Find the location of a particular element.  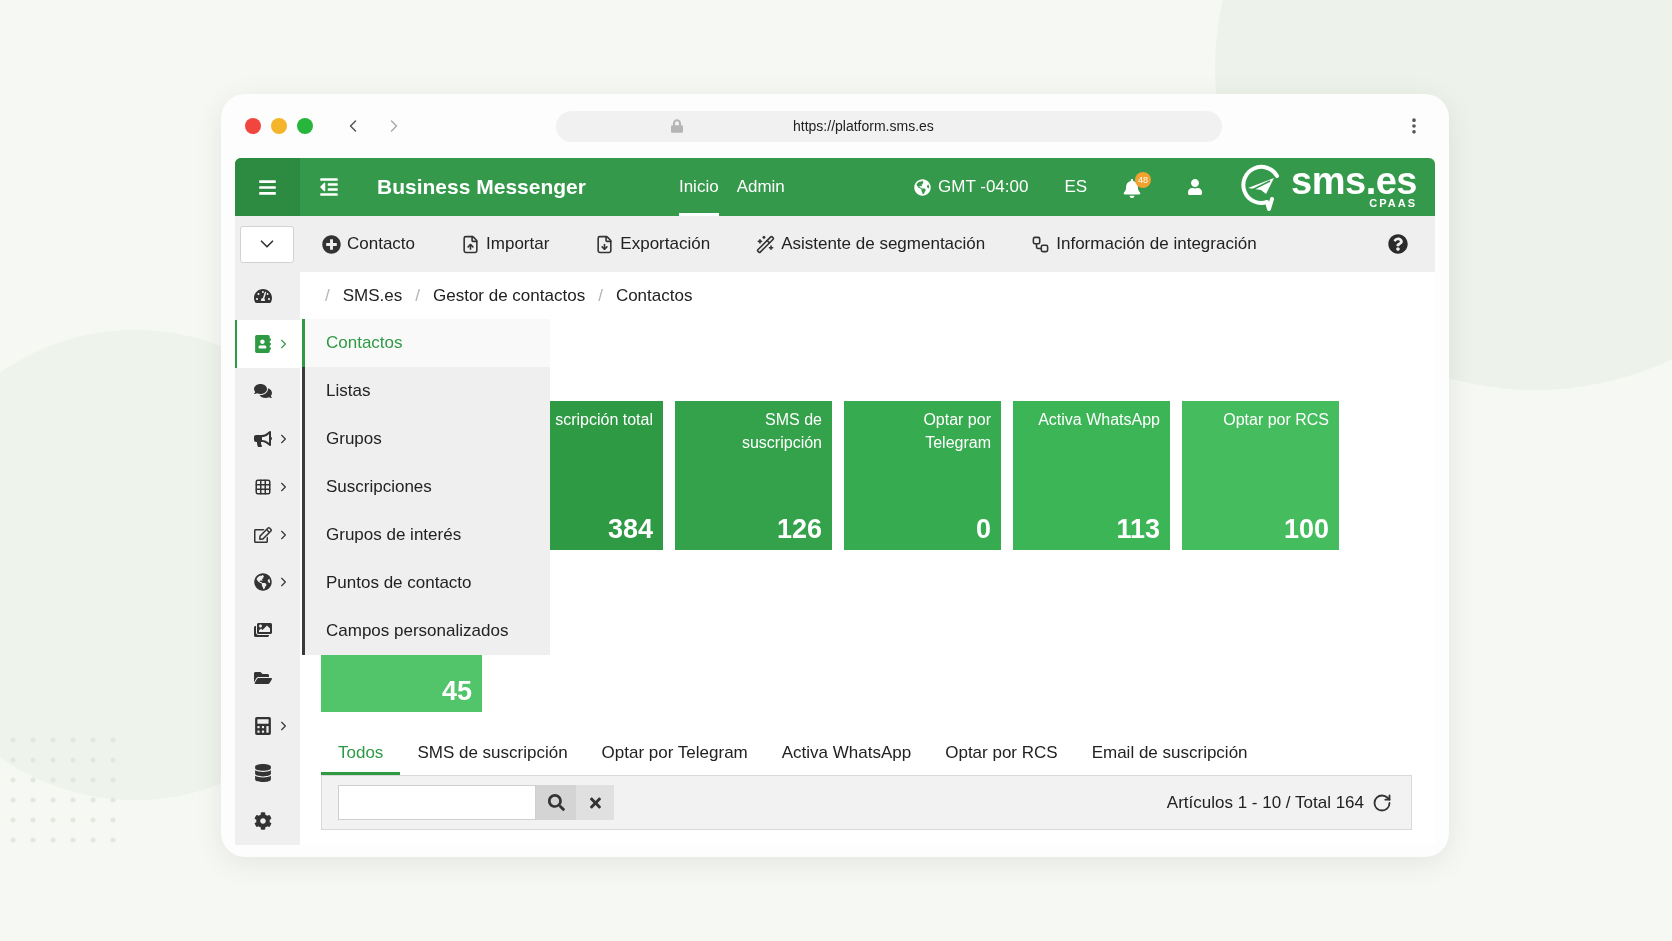

card-label: SMS de suscripción is located at coordinates (781, 431).